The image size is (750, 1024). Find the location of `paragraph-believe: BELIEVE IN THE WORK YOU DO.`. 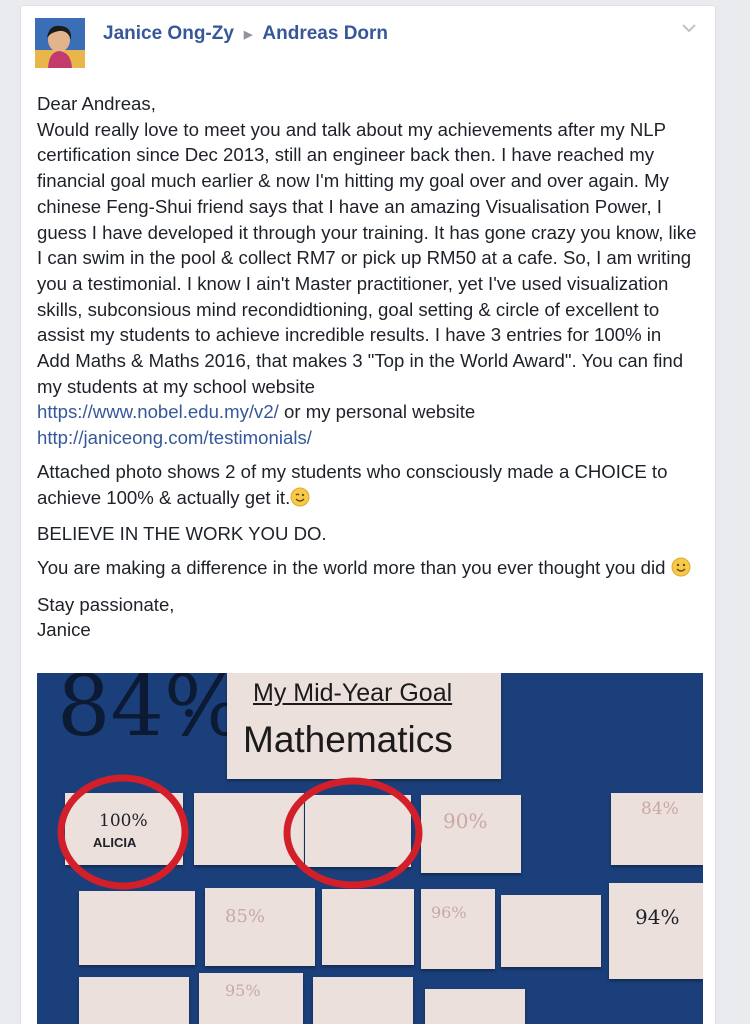

paragraph-believe: BELIEVE IN THE WORK YOU DO. is located at coordinates (182, 534).